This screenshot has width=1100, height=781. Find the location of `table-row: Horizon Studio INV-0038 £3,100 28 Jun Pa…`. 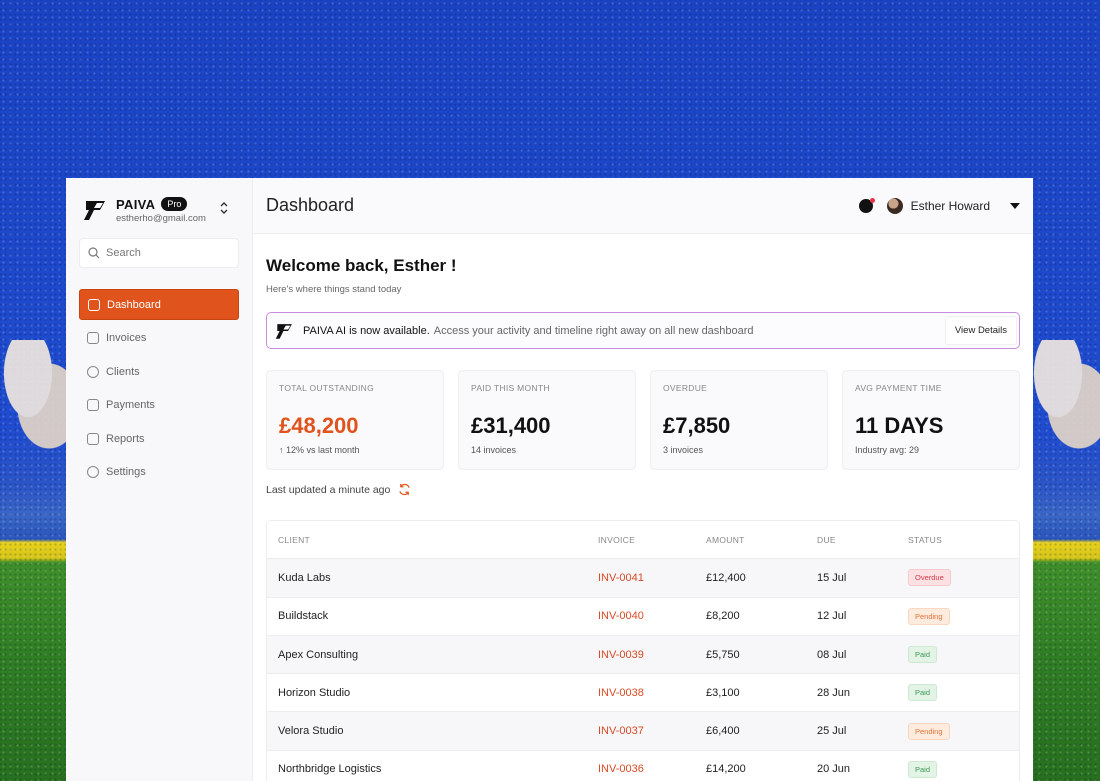

table-row: Horizon Studio INV-0038 £3,100 28 Jun Pa… is located at coordinates (643, 693).